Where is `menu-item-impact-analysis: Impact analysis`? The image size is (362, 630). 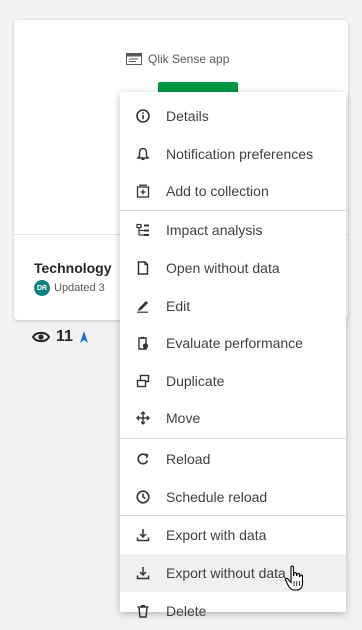
menu-item-impact-analysis: Impact analysis is located at coordinates (233, 230).